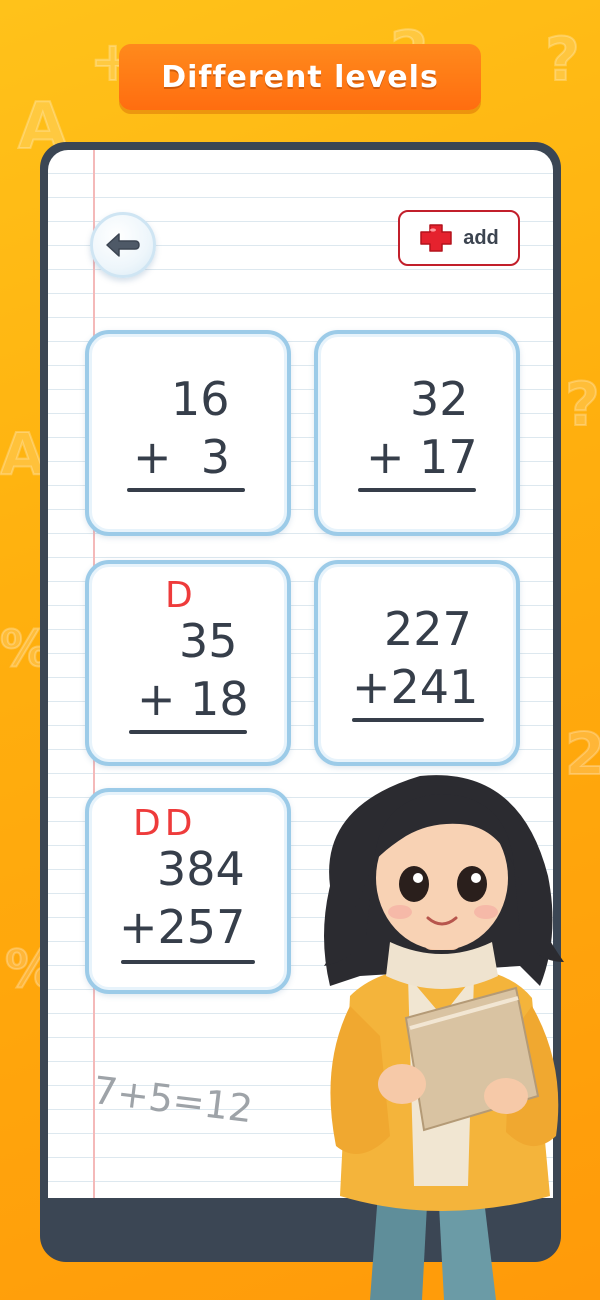 The width and height of the screenshot is (600, 1300). I want to click on levels-banner: Different levels, so click(300, 77).